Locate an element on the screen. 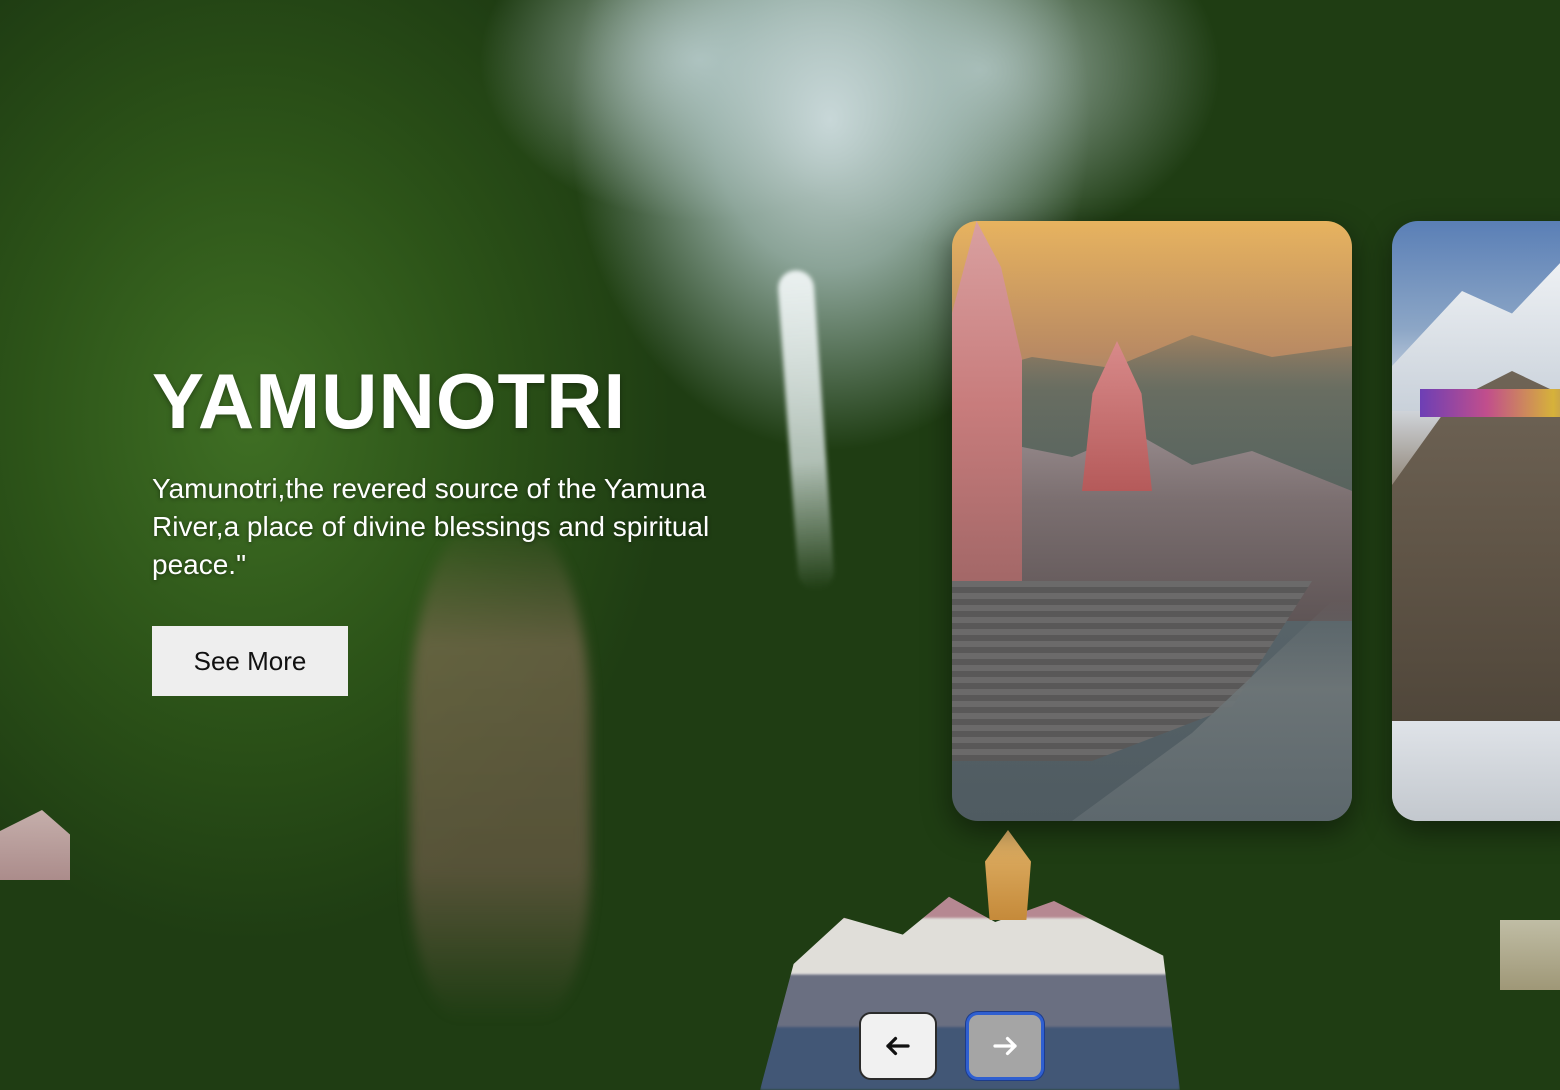  card-snow-ground is located at coordinates (1476, 771).